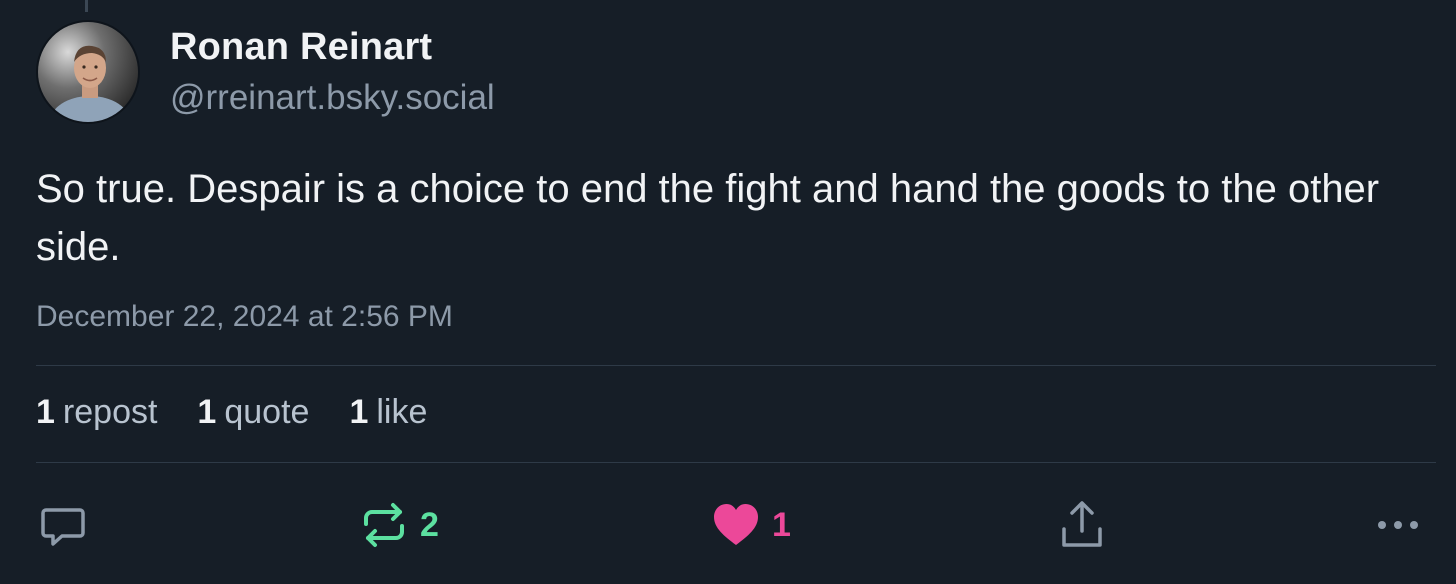 The width and height of the screenshot is (1456, 584). Describe the element at coordinates (736, 524) in the screenshot. I see `heart-icon` at that location.